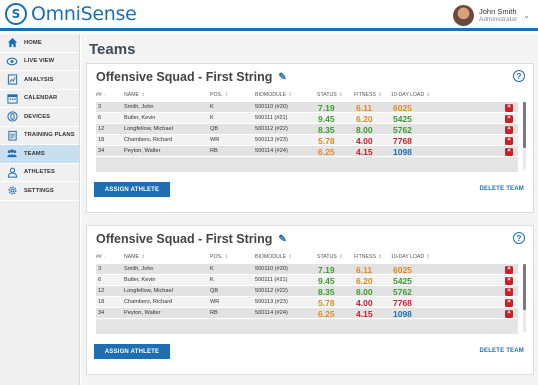 This screenshot has width=538, height=385. Describe the element at coordinates (498, 11) in the screenshot. I see `user-name: John Smith` at that location.